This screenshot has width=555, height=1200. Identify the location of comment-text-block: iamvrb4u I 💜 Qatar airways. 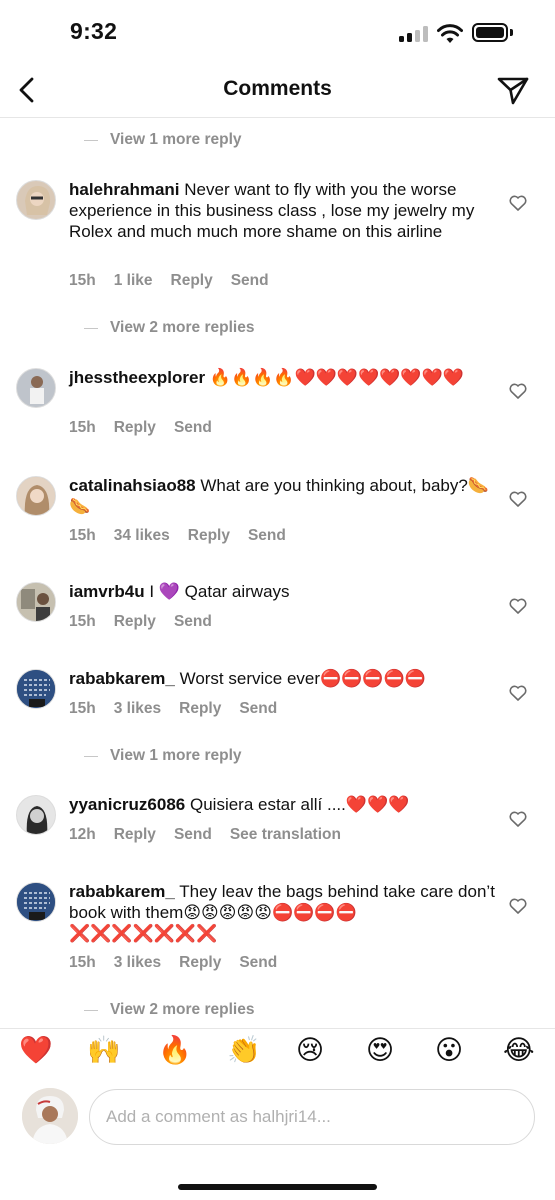
(284, 591).